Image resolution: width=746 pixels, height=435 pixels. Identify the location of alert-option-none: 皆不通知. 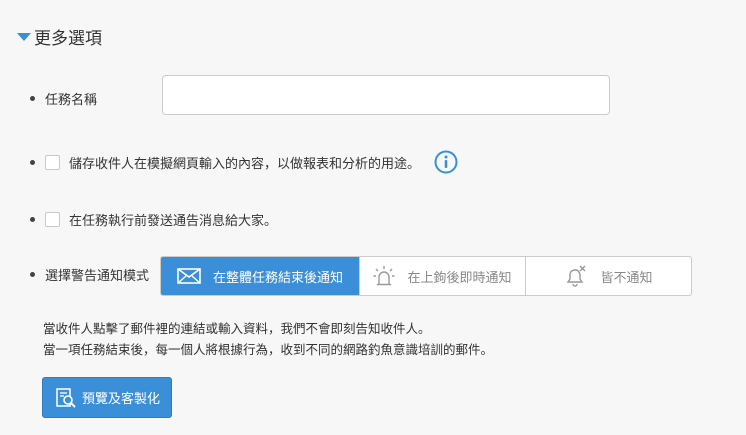
(608, 276).